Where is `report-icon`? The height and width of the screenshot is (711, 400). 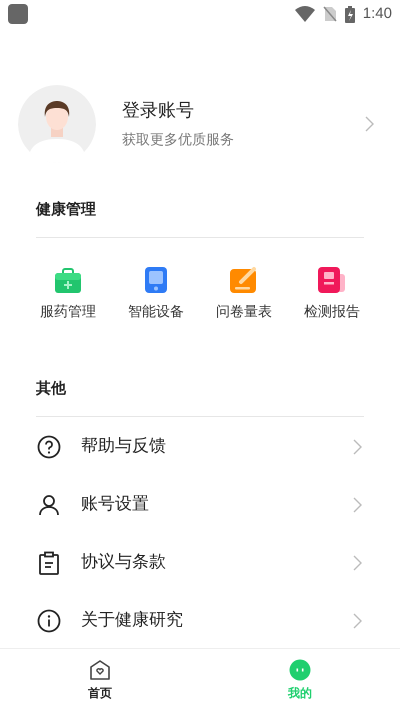
report-icon is located at coordinates (332, 280).